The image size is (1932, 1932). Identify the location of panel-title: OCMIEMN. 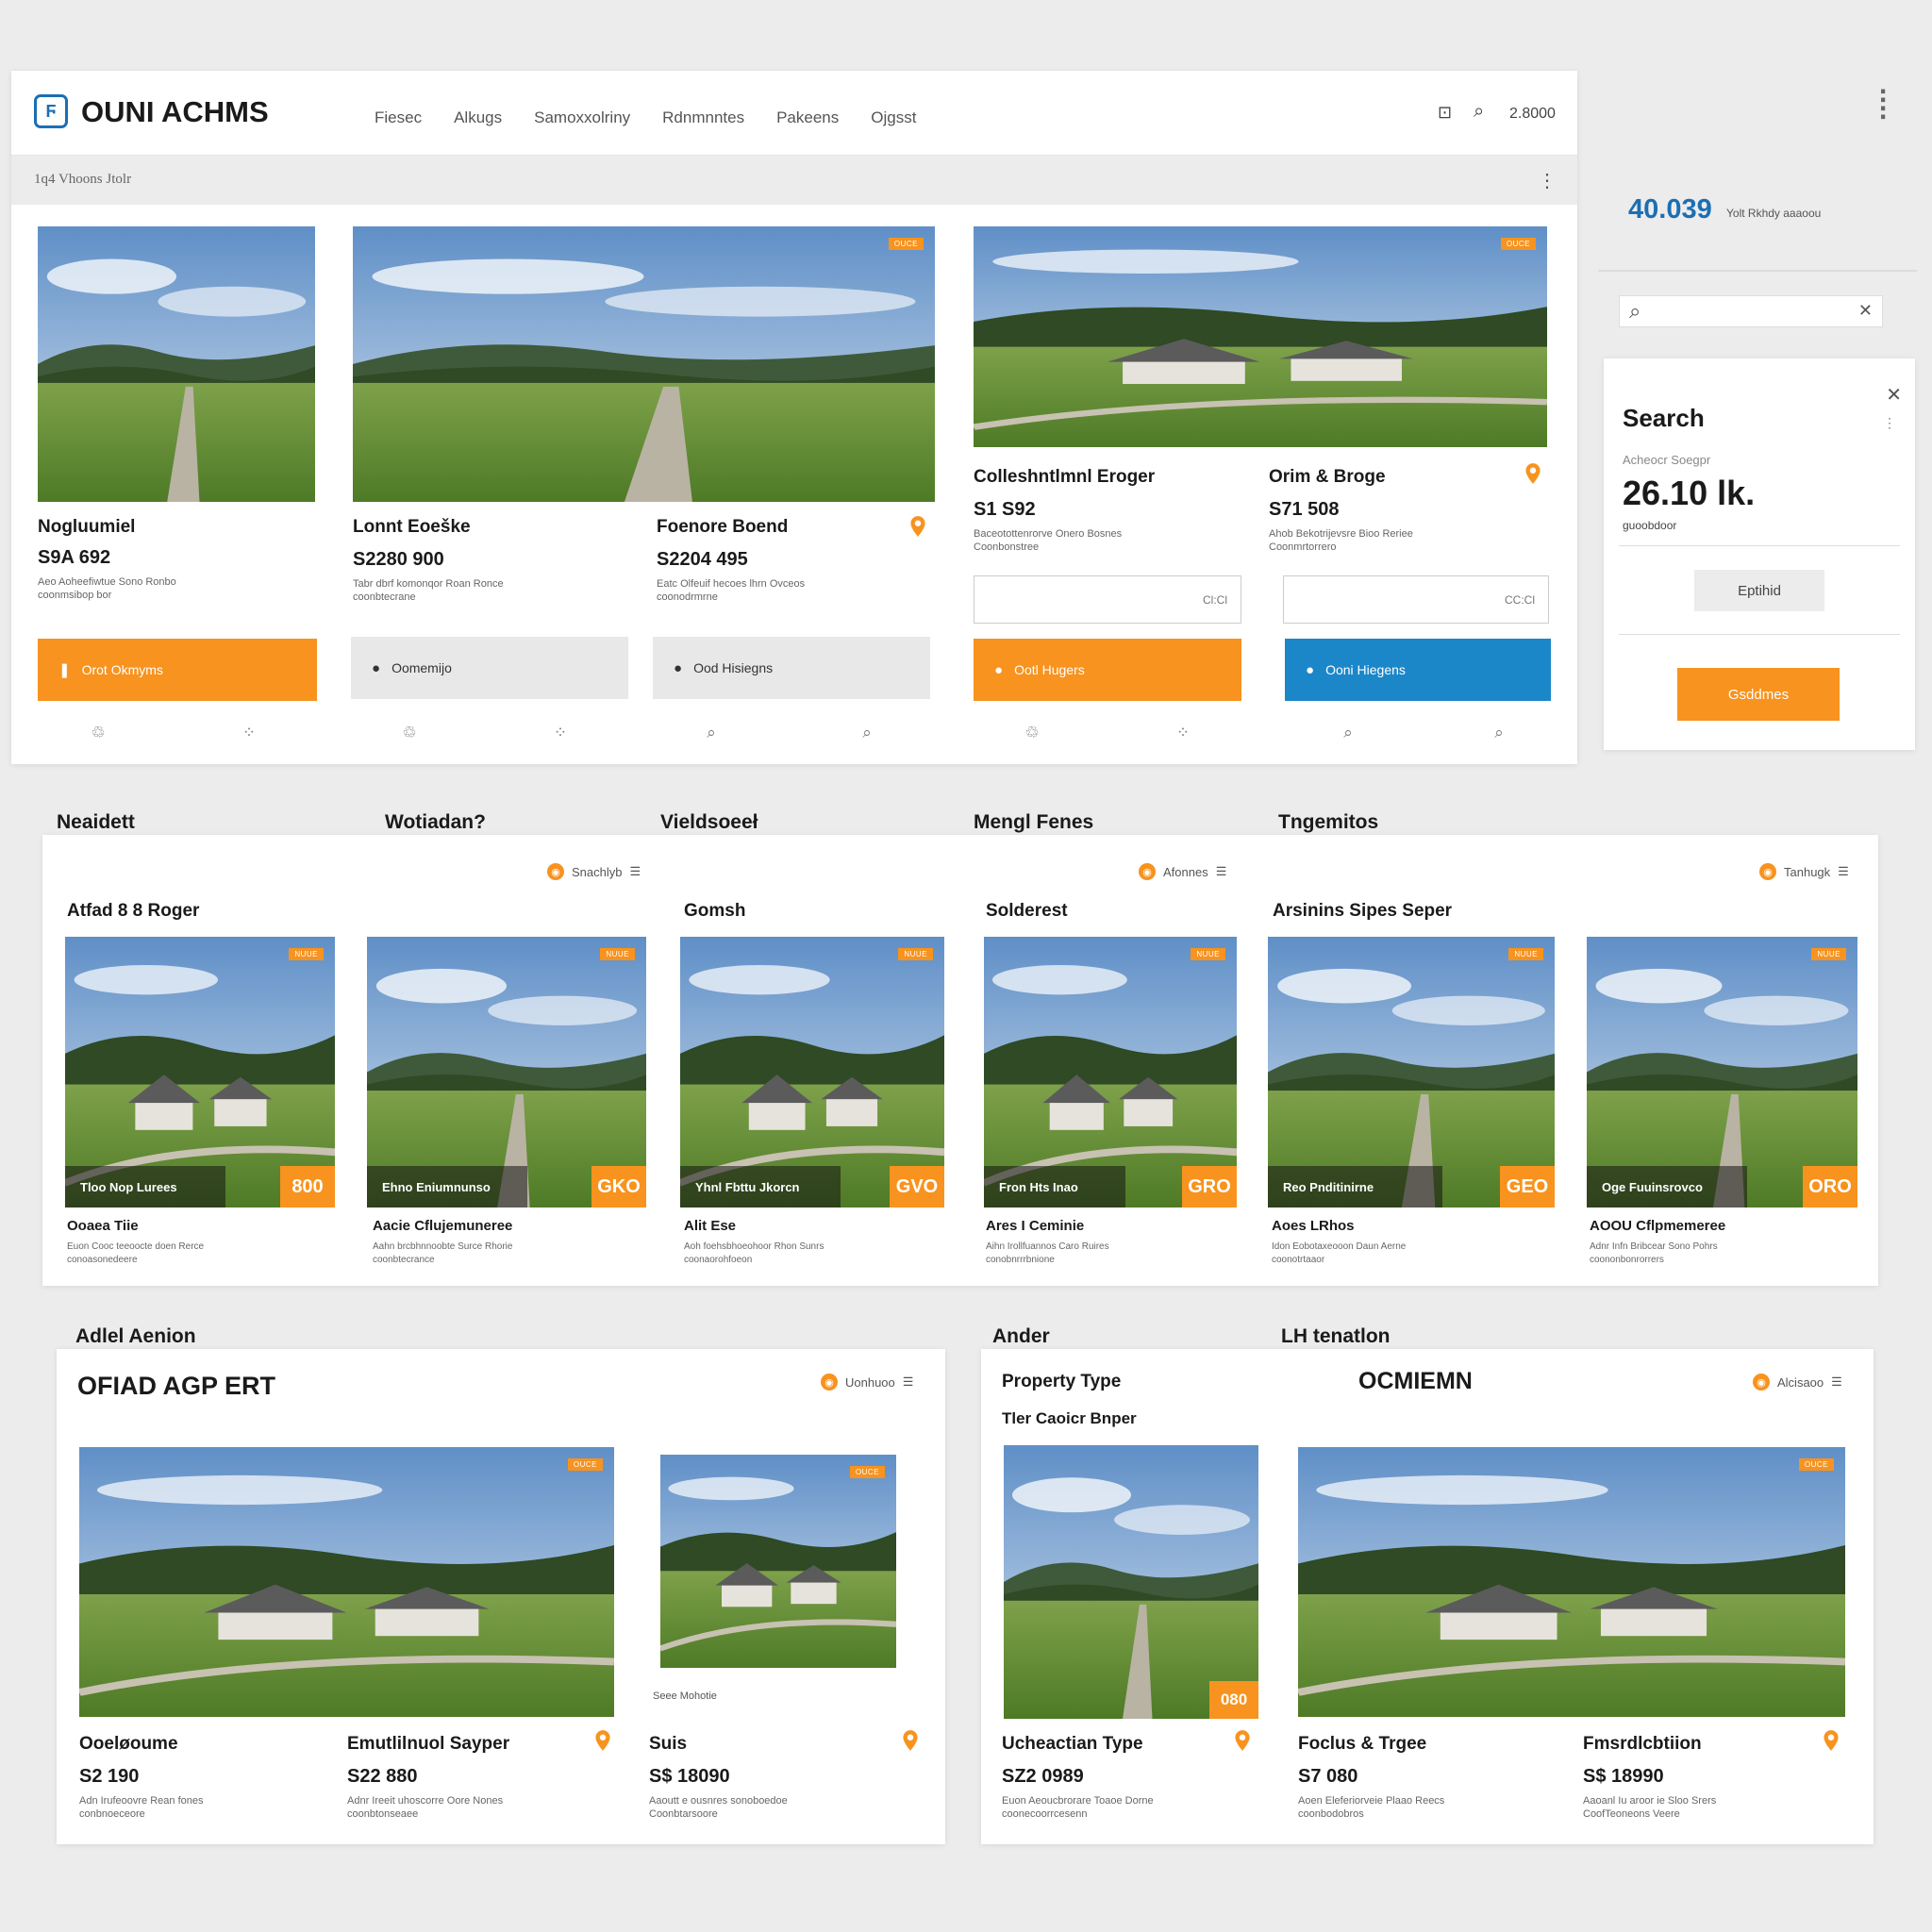
(1415, 1381).